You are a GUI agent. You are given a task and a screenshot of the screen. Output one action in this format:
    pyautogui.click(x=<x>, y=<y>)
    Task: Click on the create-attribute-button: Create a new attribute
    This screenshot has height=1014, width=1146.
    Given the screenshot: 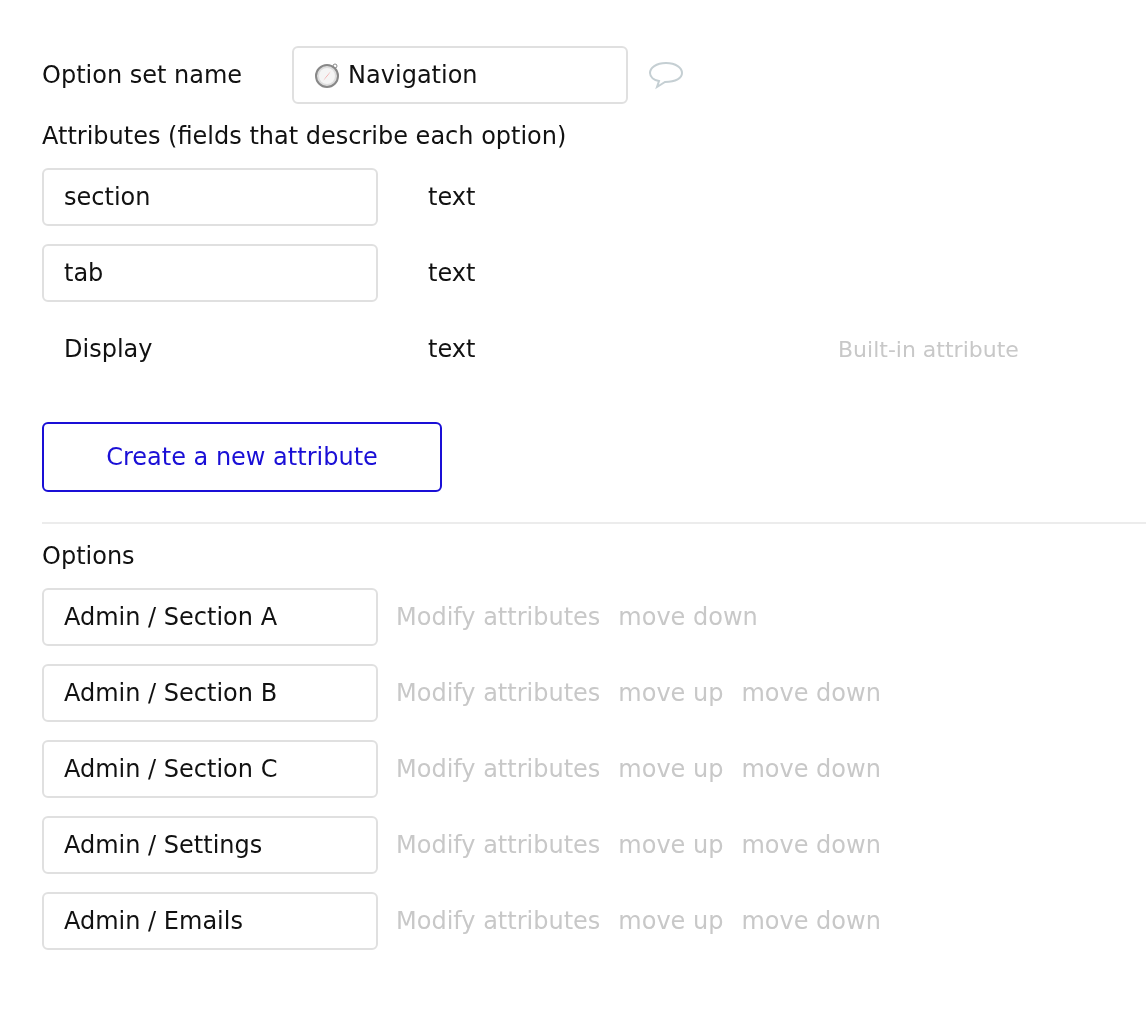 What is the action you would take?
    pyautogui.click(x=242, y=457)
    